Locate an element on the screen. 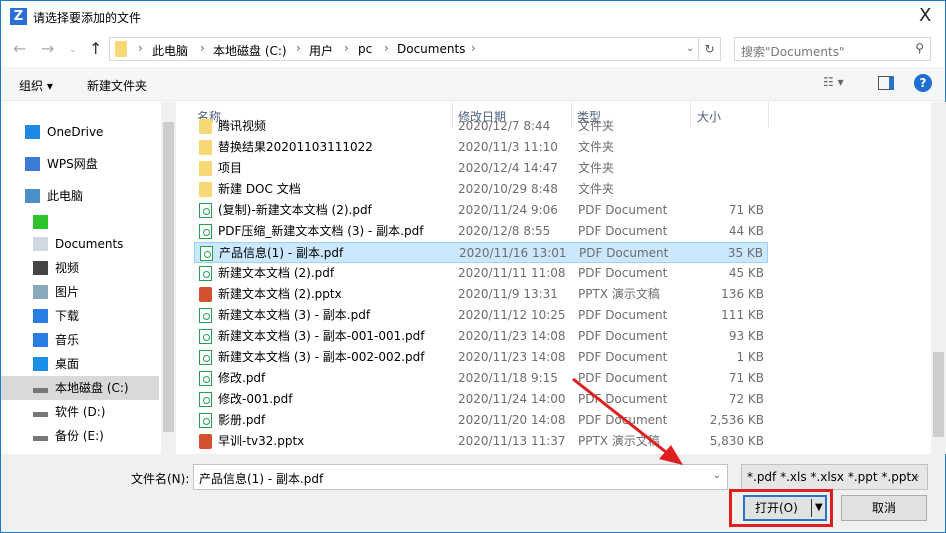 Image resolution: width=946 pixels, height=533 pixels. breadcrumb-item: 本地磁盘 (C:) is located at coordinates (250, 50).